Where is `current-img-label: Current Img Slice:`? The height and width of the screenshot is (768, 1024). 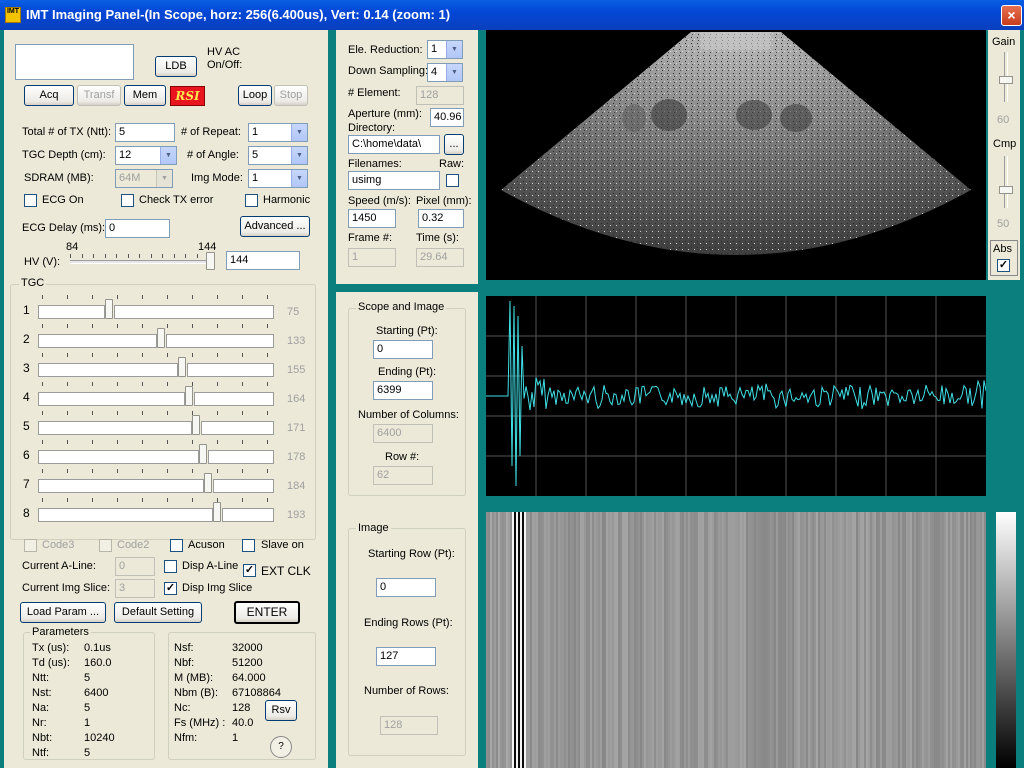
current-img-label: Current Img Slice: is located at coordinates (66, 588).